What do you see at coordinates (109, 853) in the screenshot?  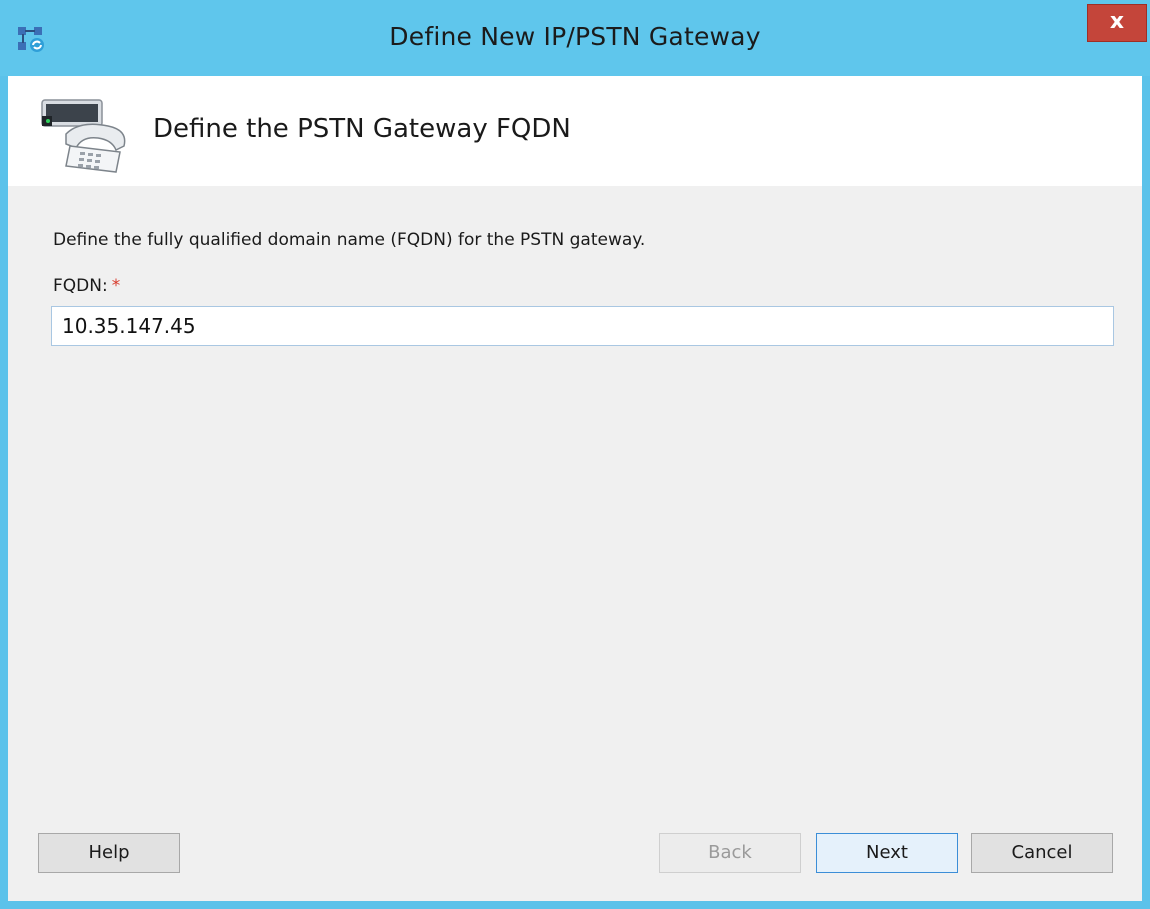 I see `help-button: Help` at bounding box center [109, 853].